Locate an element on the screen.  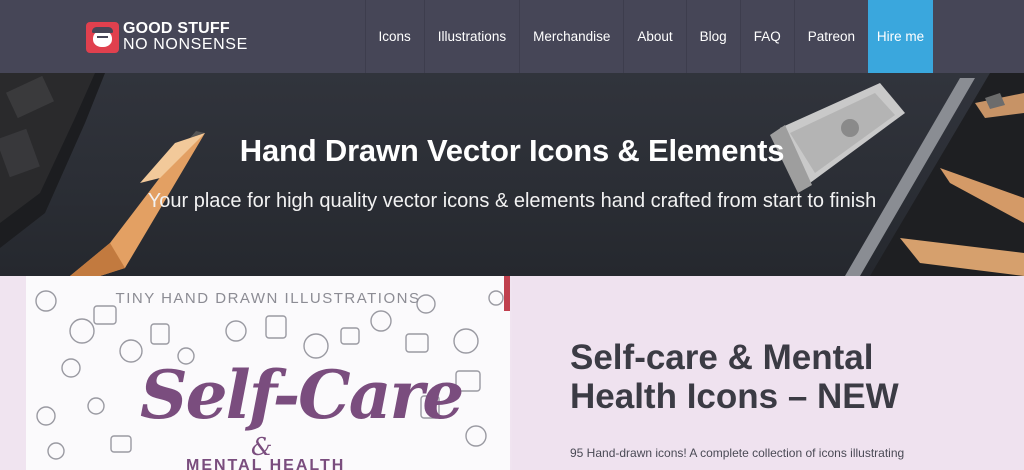
logo-face-icon is located at coordinates (102, 37).